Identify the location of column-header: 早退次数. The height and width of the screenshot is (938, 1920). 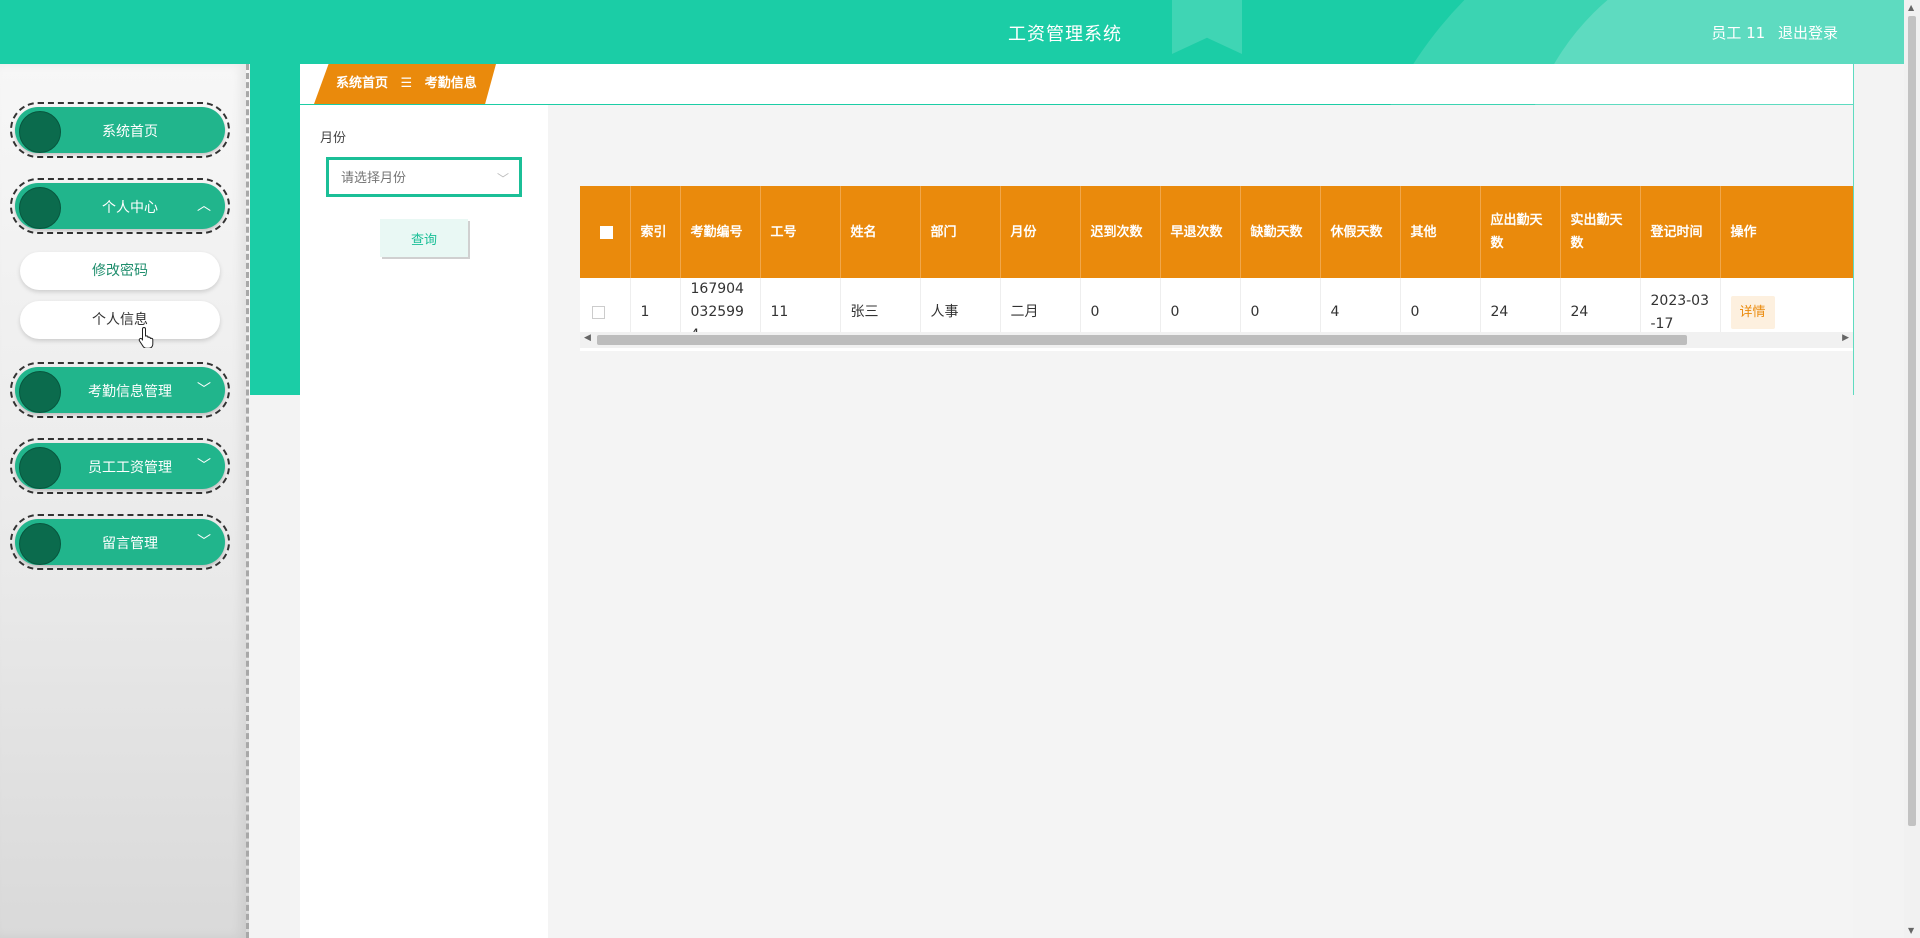
(1200, 232).